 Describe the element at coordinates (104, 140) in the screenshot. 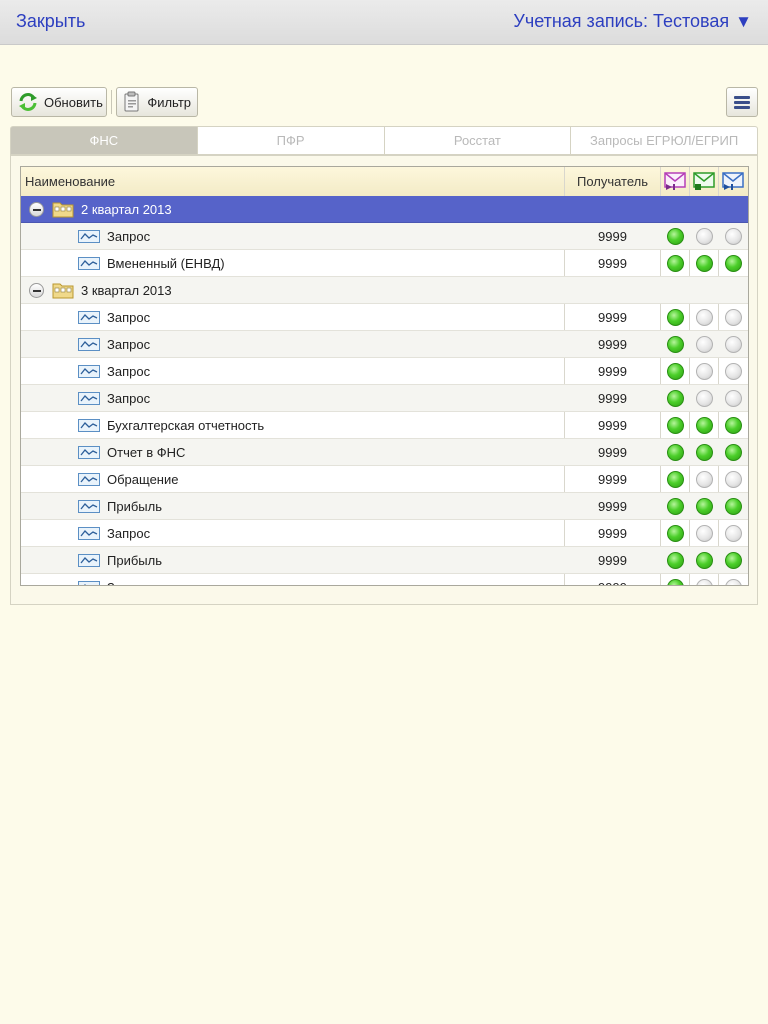

I see `tab-fns: ФНС` at that location.